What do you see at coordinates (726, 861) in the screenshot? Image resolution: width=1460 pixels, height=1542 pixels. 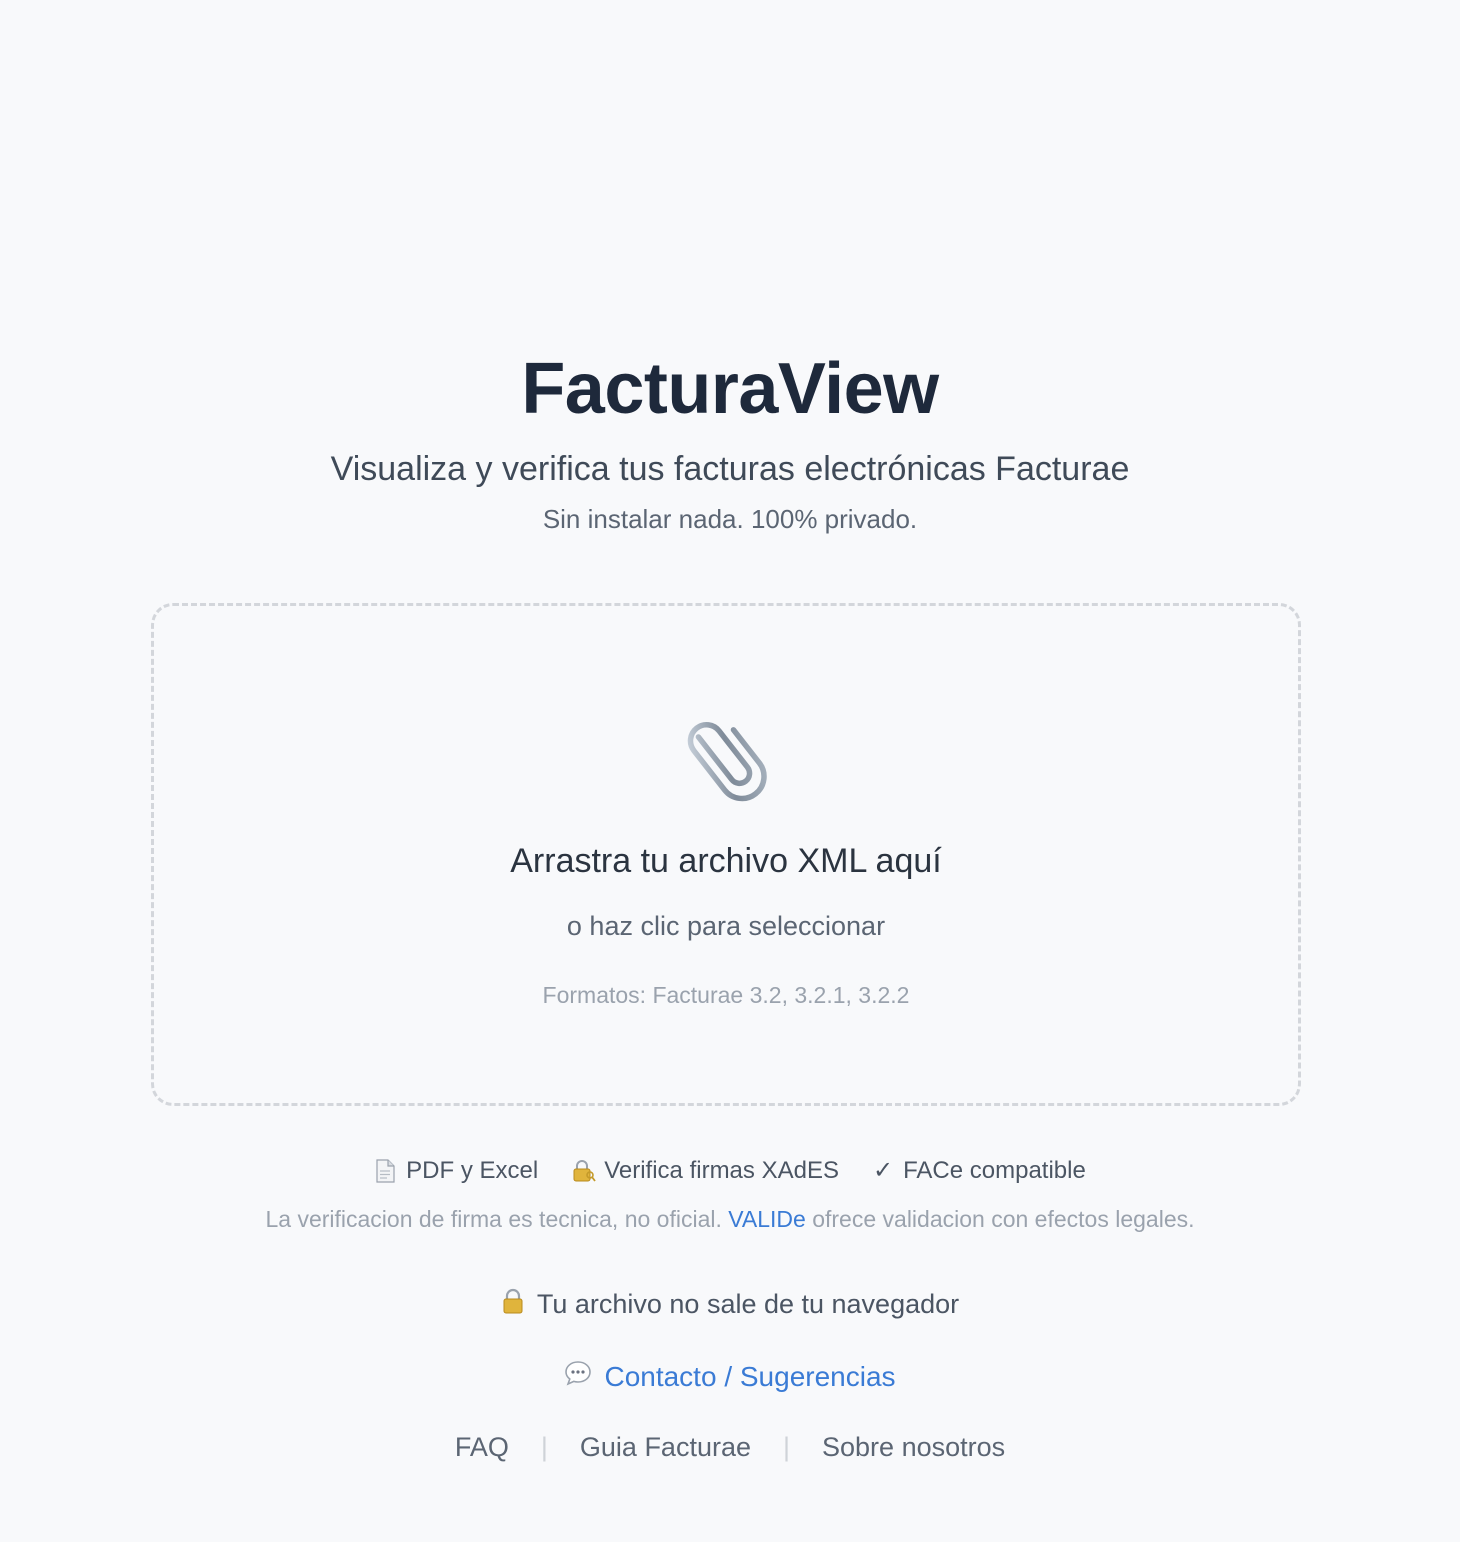 I see `dropzone-title: Arrastra tu archivo XML aquí` at bounding box center [726, 861].